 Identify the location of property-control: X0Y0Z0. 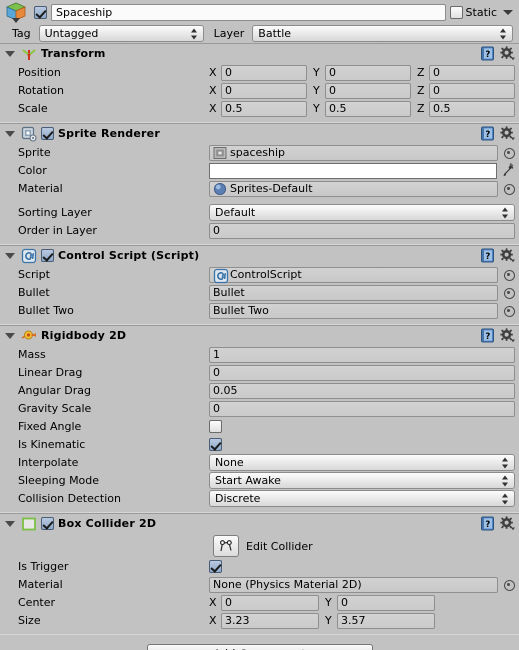
(362, 90).